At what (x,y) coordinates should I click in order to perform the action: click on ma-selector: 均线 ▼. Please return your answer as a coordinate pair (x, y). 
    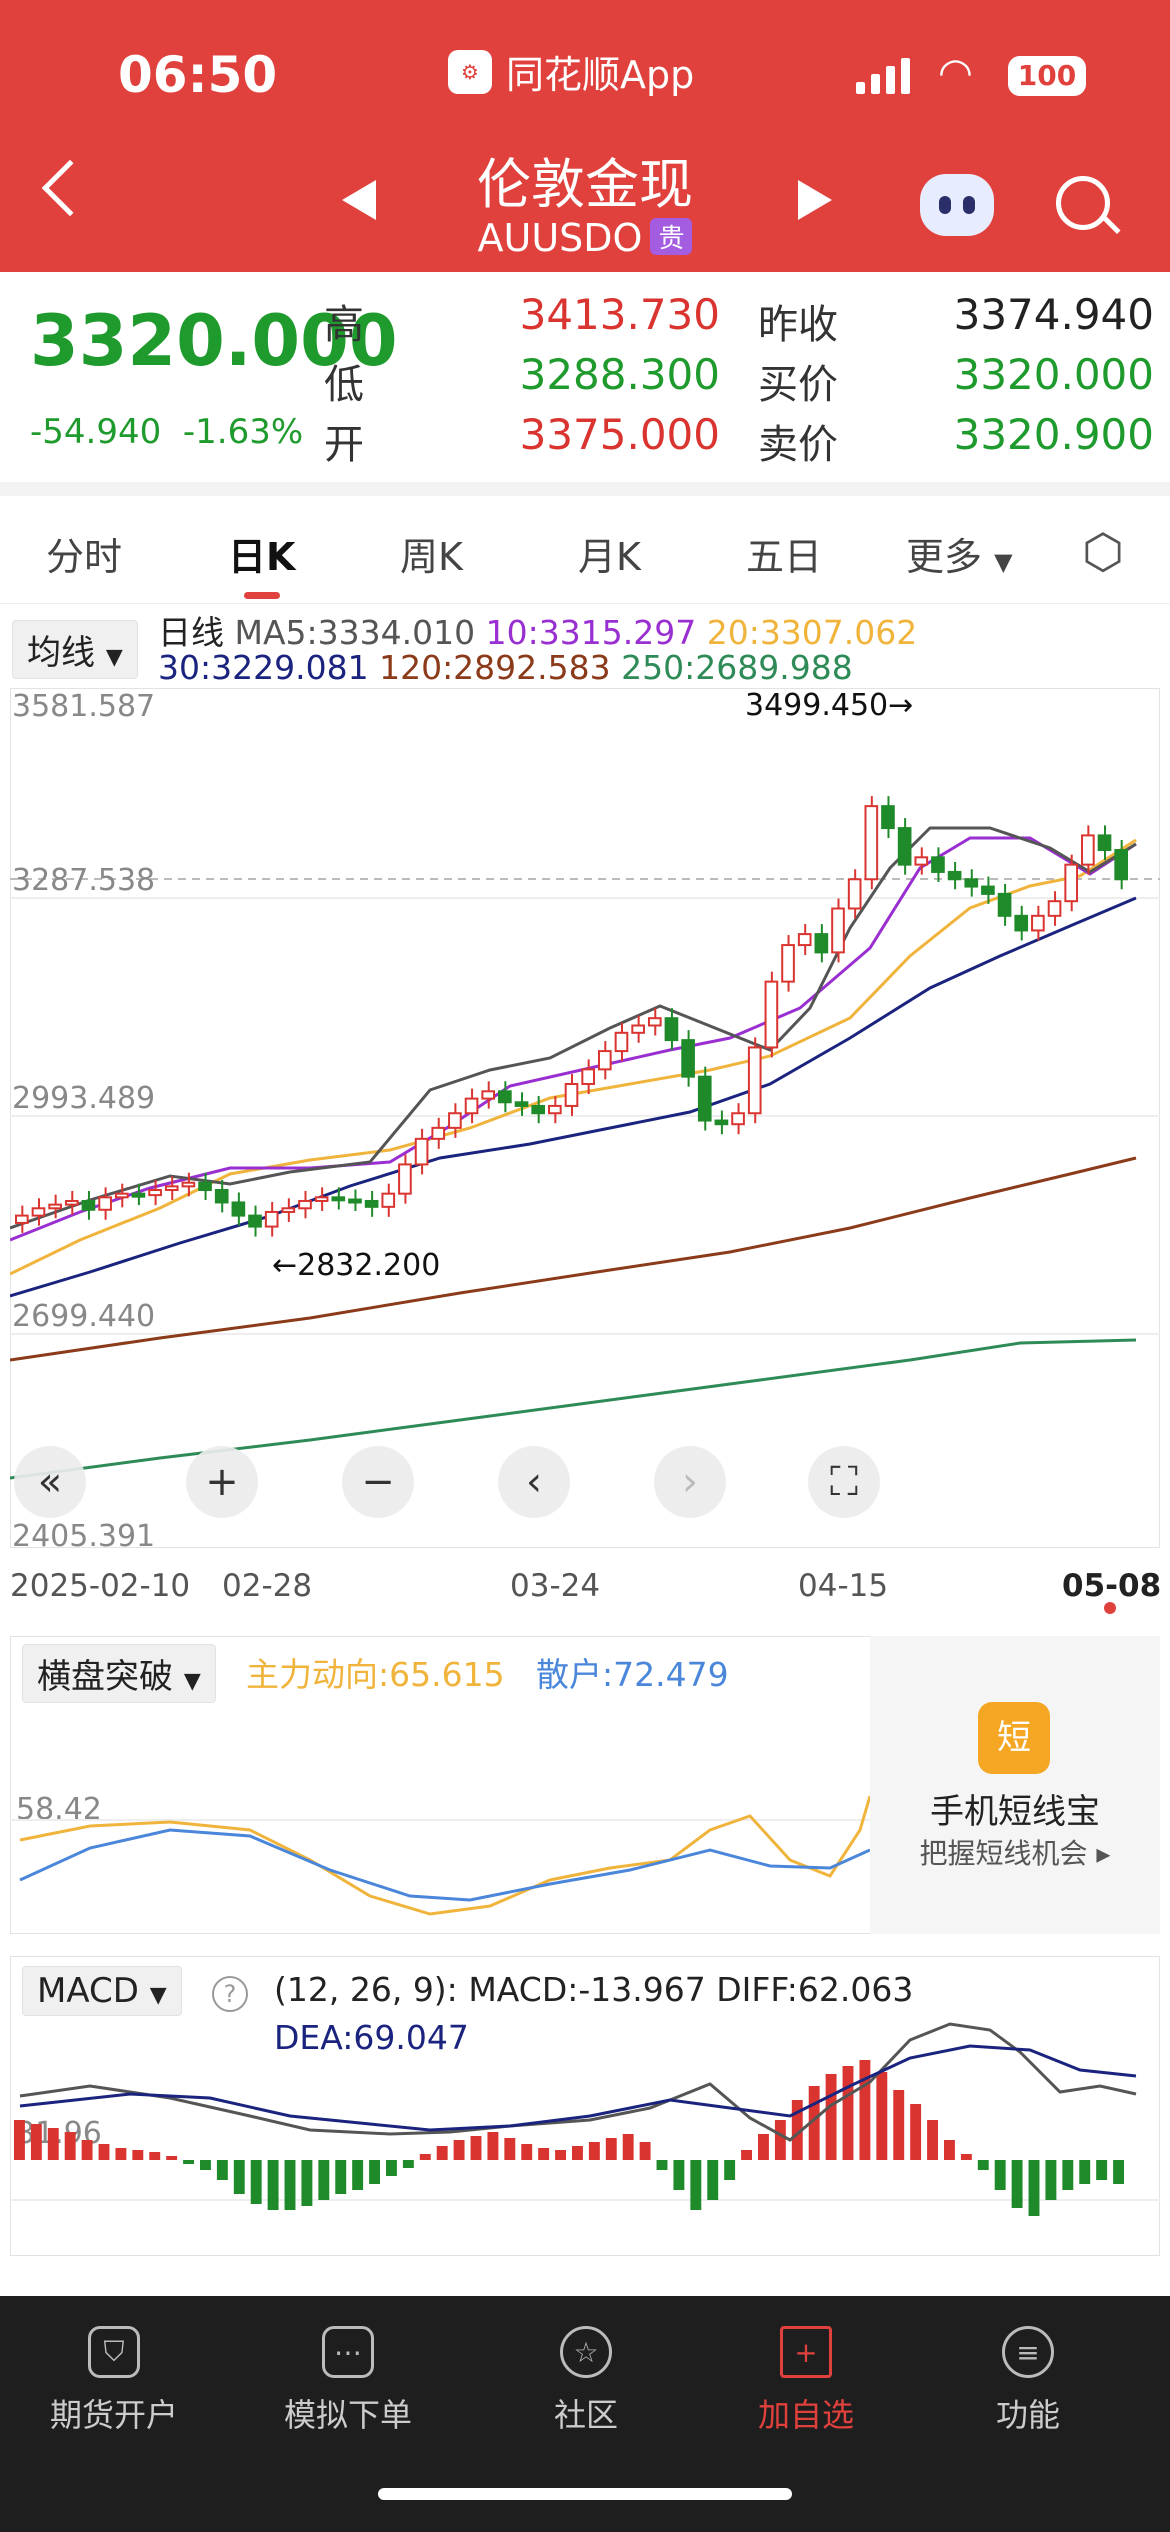
    Looking at the image, I should click on (75, 649).